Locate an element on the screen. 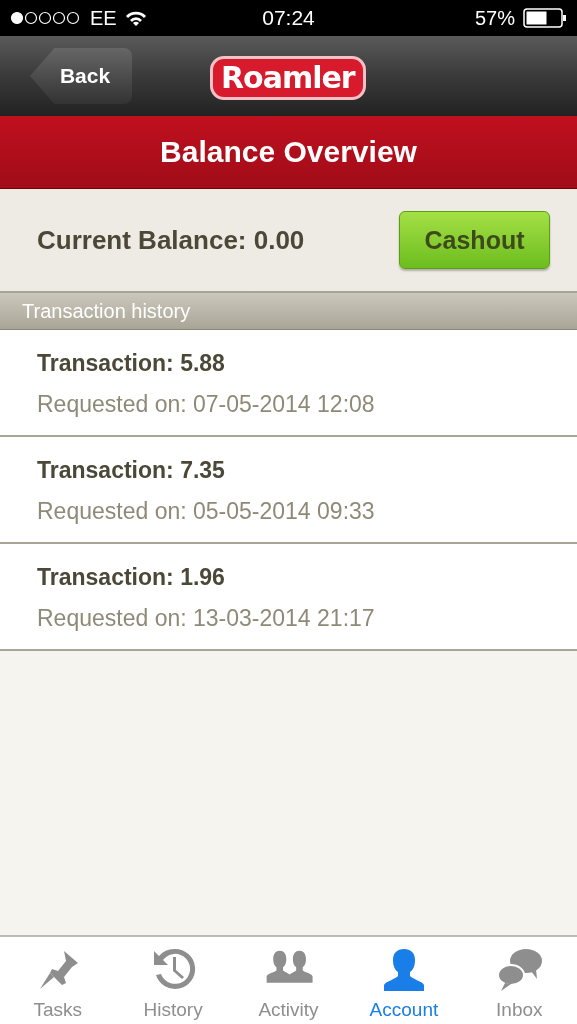 This screenshot has width=577, height=1024. request-date: Requested on: 13-03-2014 21:17 is located at coordinates (206, 618).